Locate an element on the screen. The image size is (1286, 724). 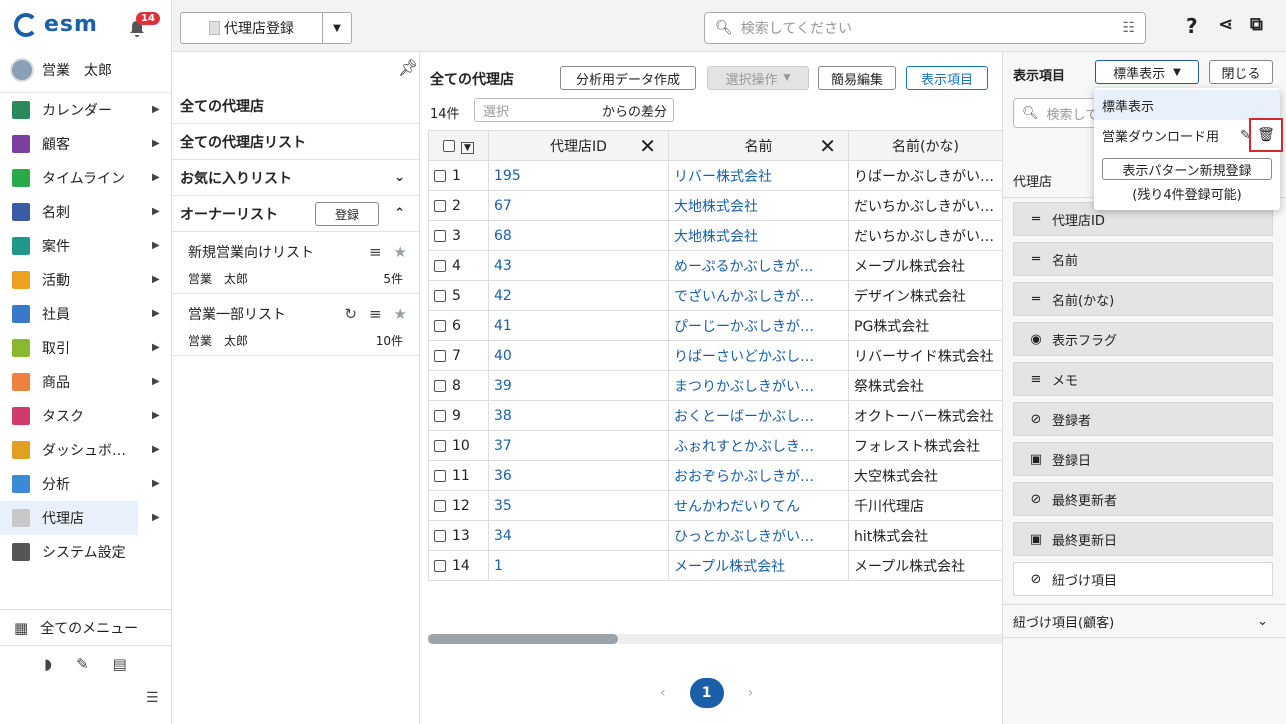
sidebar-item: 取引 ▶ is located at coordinates (85, 348).